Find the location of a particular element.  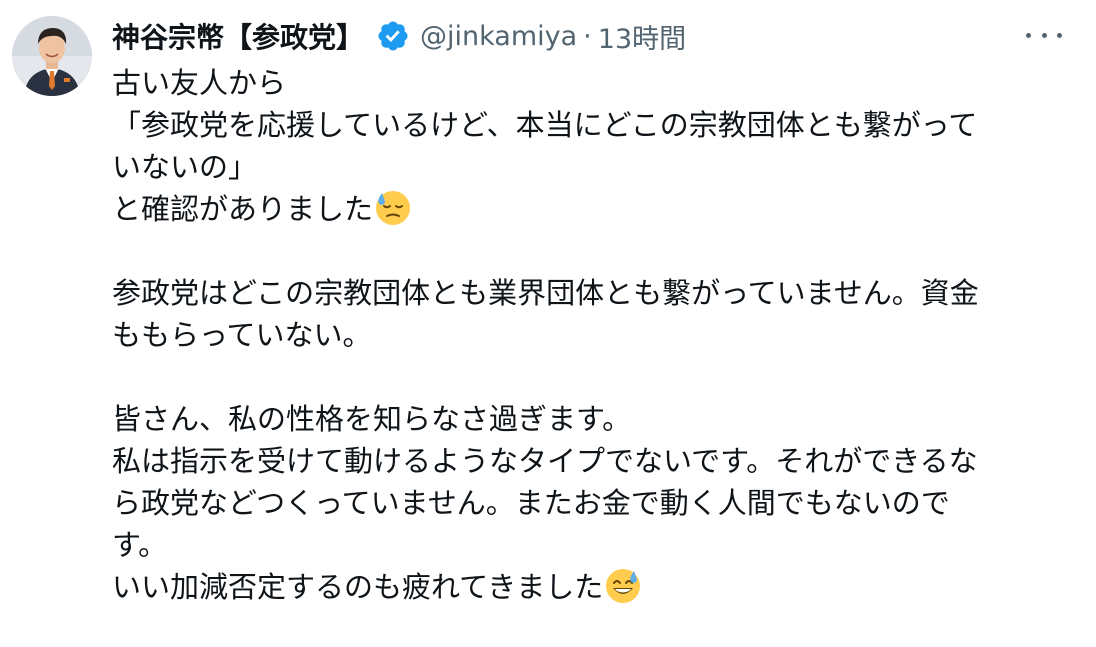

tweet-line: 参政党はどこの宗教団体とも業界団体とも繋がっていません。資金 is located at coordinates (545, 293).